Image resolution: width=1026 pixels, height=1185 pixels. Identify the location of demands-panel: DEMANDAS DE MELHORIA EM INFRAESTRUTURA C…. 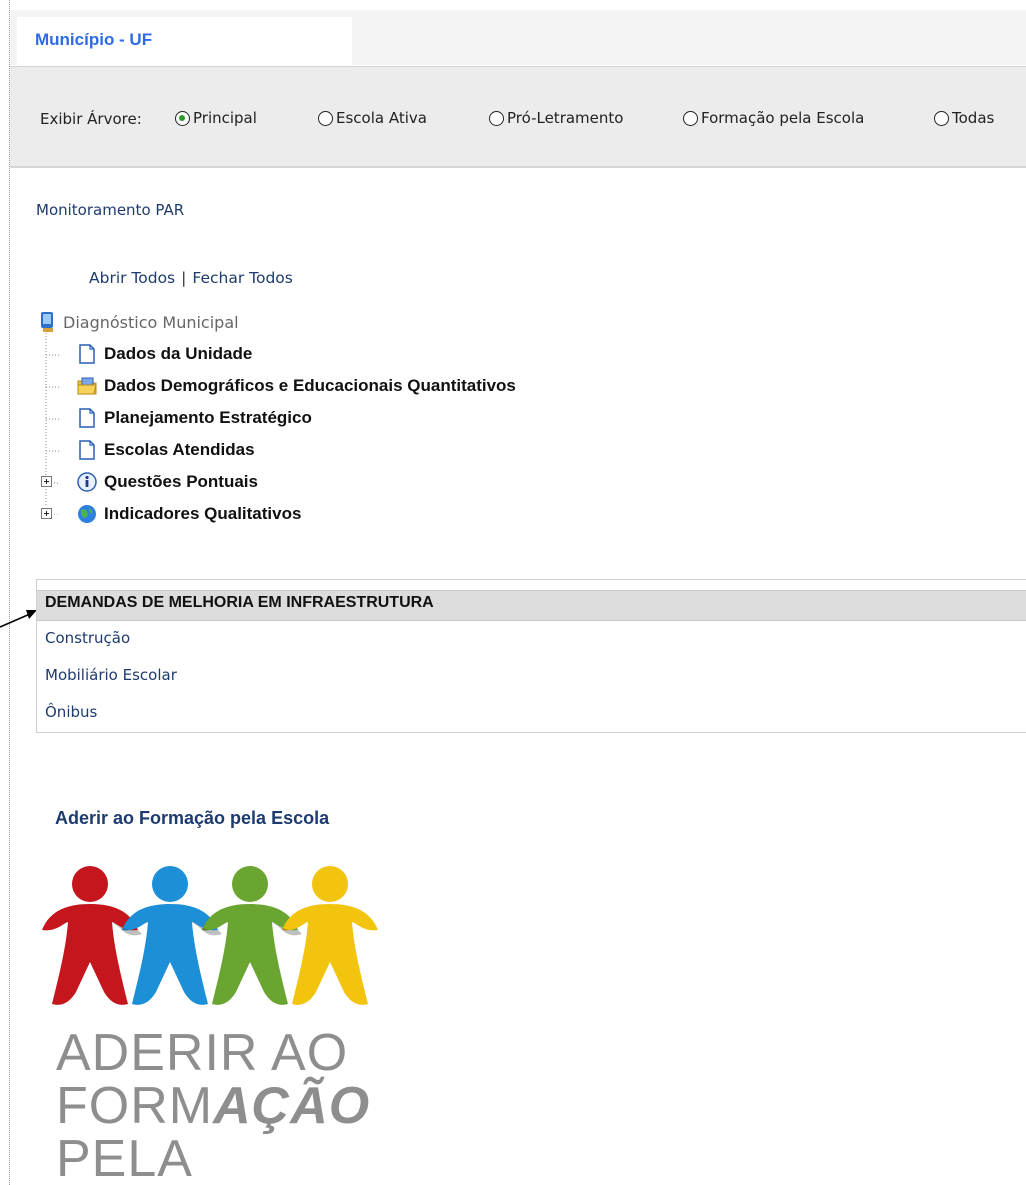
(531, 656).